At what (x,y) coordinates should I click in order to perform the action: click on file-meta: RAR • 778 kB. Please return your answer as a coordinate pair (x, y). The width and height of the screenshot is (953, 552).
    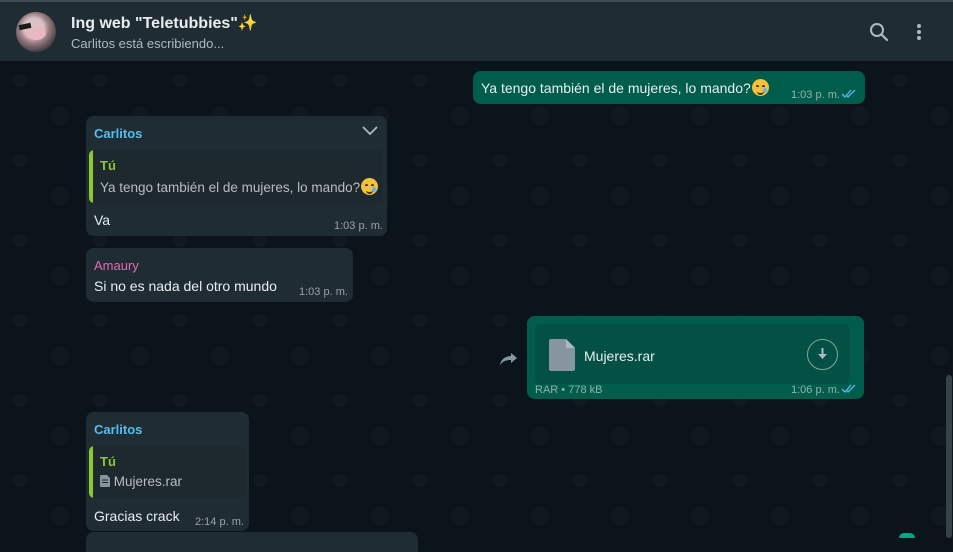
    Looking at the image, I should click on (568, 390).